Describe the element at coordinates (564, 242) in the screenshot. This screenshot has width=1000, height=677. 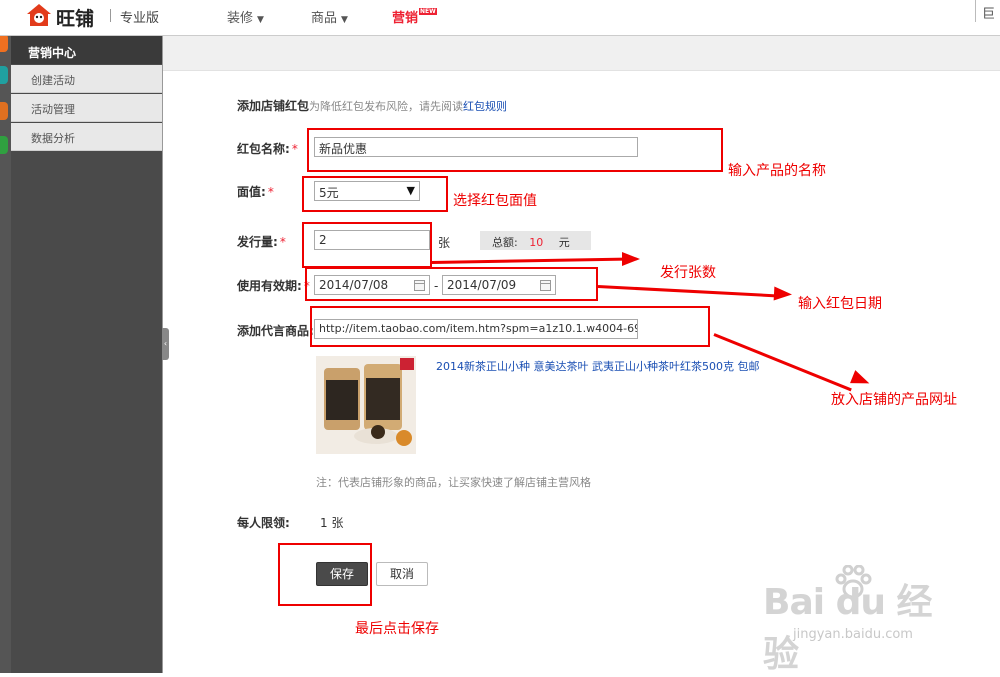
I see `total-unit: 元` at that location.